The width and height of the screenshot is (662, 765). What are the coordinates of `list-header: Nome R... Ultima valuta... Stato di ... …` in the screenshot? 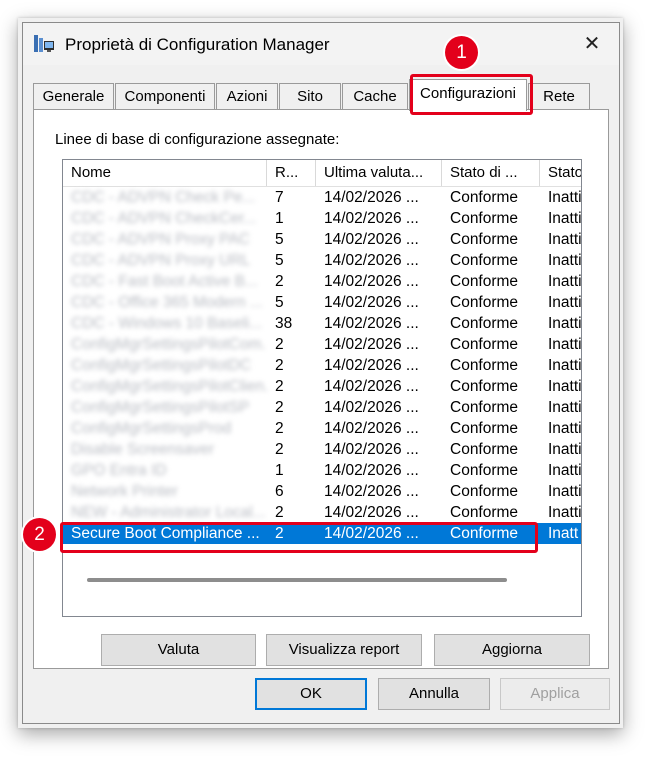 It's located at (322, 173).